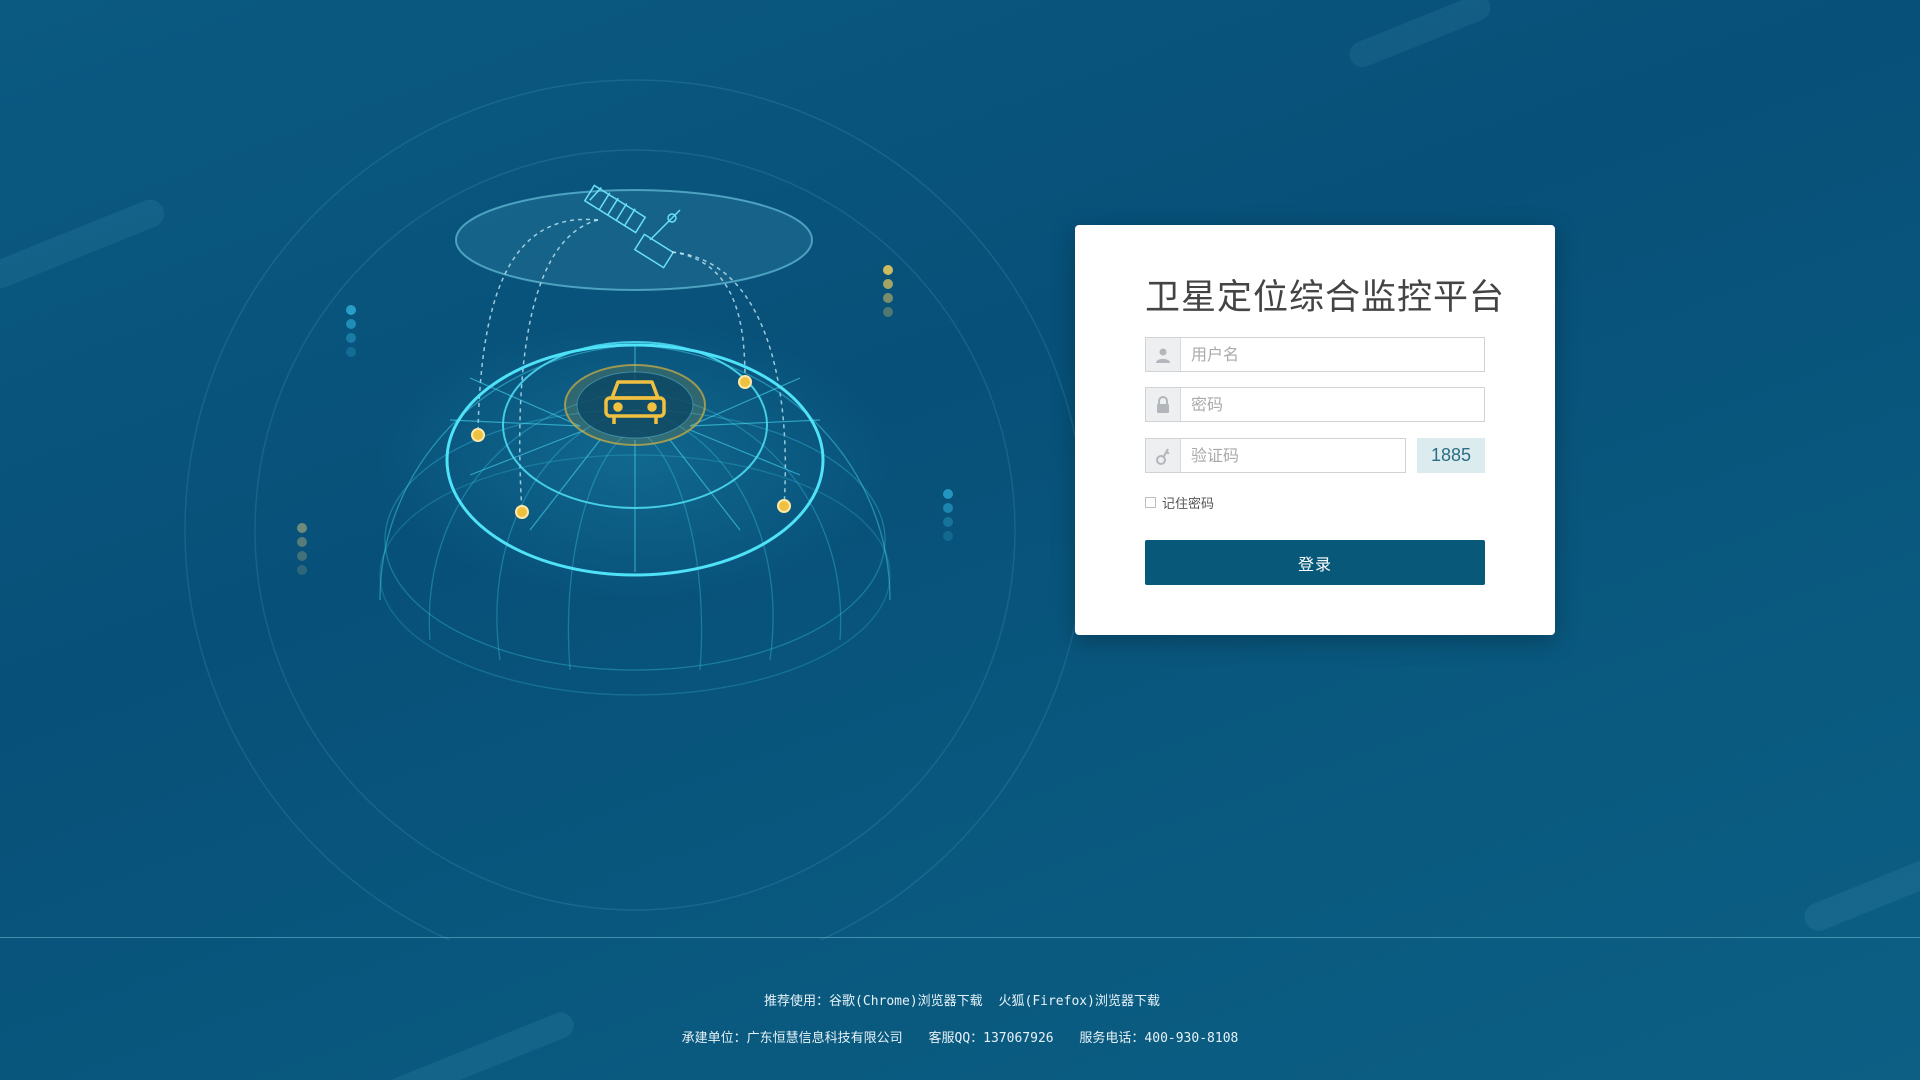  Describe the element at coordinates (1315, 430) in the screenshot. I see `login-card: 卫星定位综合监控平台 1885 记住密码 登录` at that location.